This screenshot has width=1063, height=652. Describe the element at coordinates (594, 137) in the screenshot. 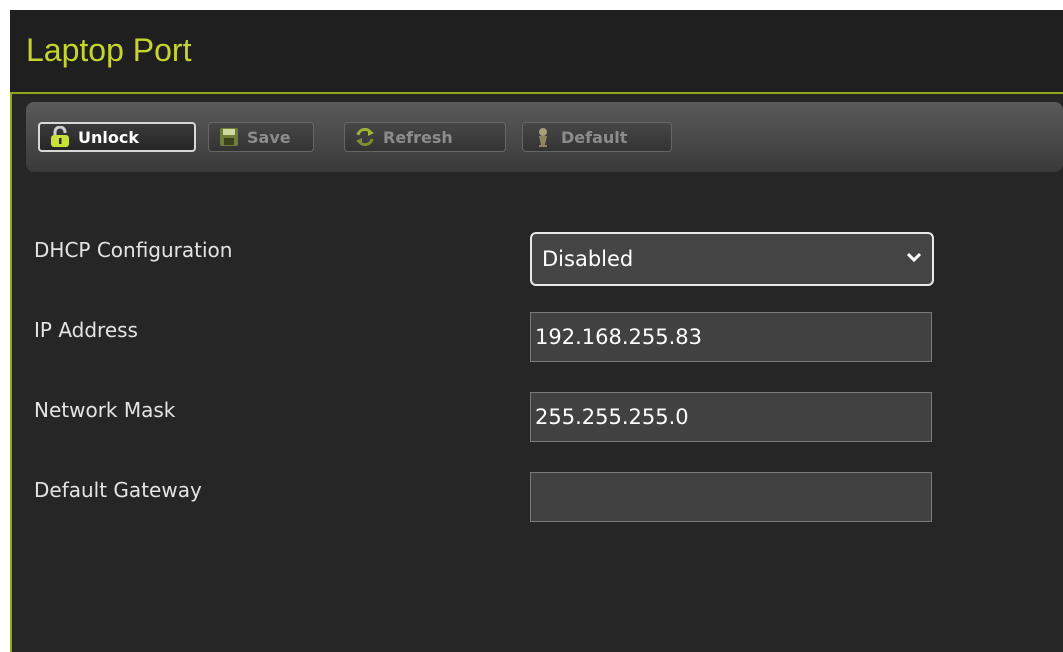

I see `default-label: Default` at that location.